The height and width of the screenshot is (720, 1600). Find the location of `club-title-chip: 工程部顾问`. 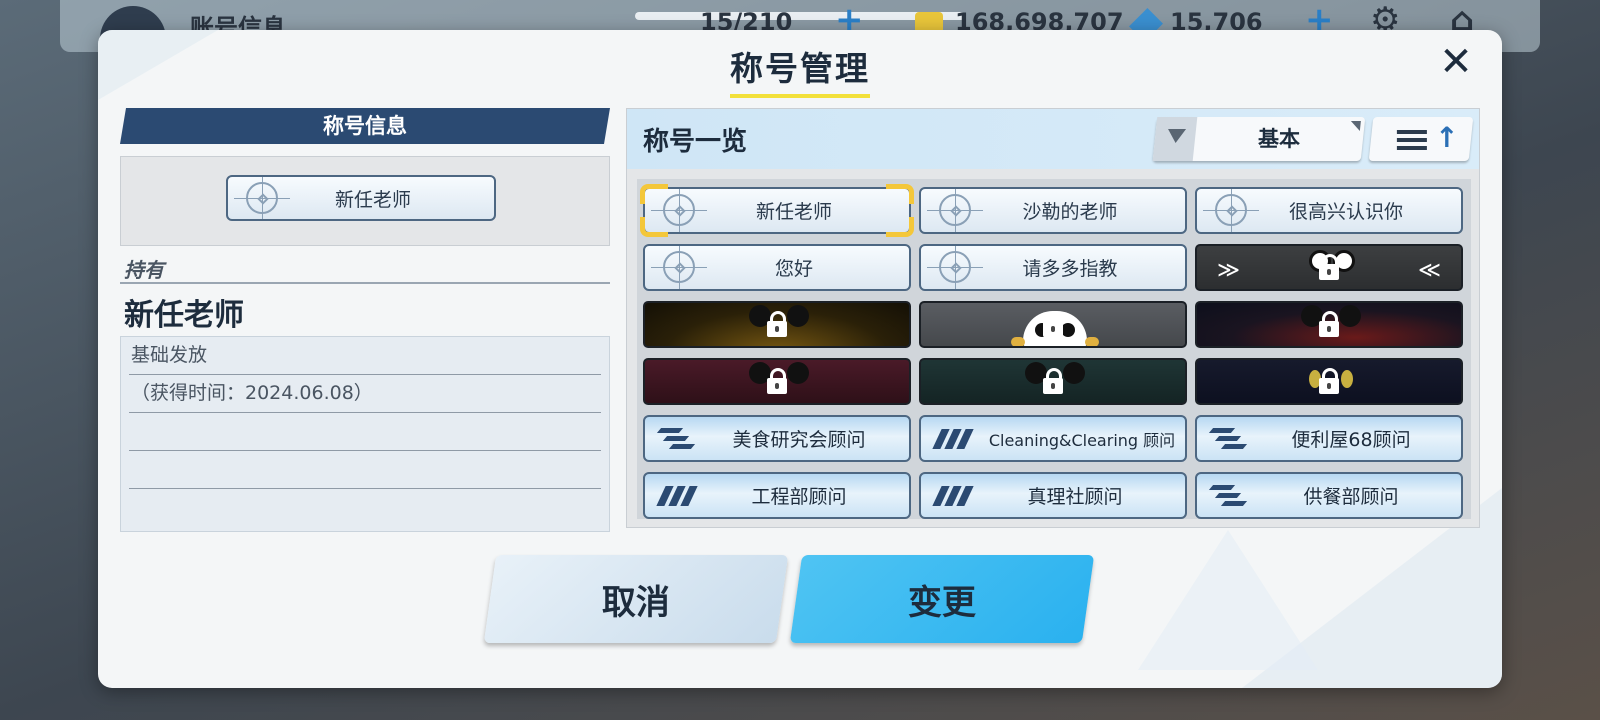

club-title-chip: 工程部顾问 is located at coordinates (777, 495).